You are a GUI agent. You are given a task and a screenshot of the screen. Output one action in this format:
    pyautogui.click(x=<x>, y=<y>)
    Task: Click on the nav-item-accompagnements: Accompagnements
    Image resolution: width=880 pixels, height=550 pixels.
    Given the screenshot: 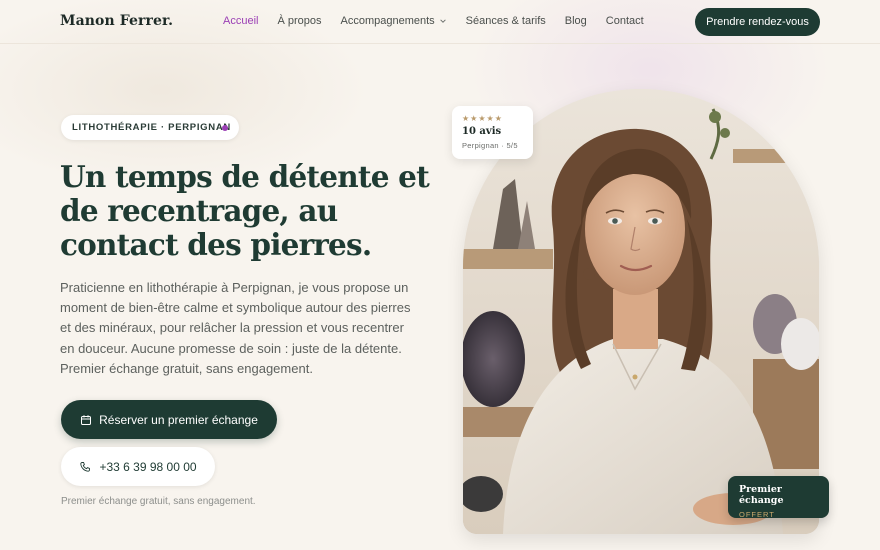 What is the action you would take?
    pyautogui.click(x=394, y=21)
    